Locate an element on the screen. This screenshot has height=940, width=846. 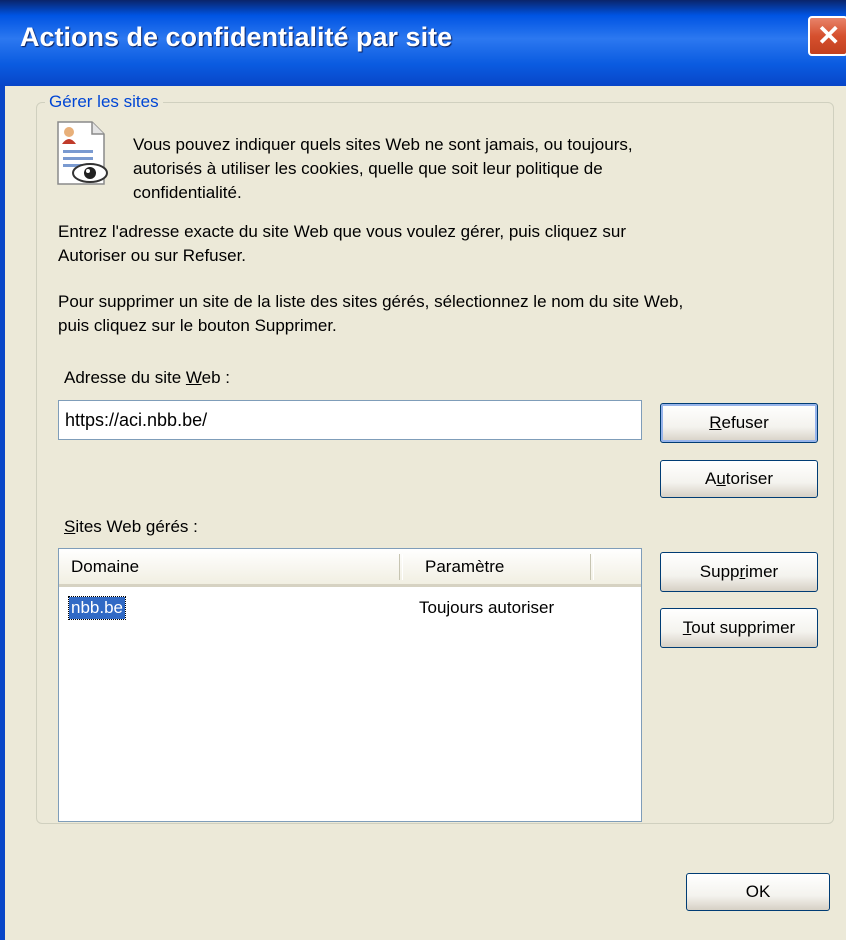
ok-button: OK is located at coordinates (758, 892).